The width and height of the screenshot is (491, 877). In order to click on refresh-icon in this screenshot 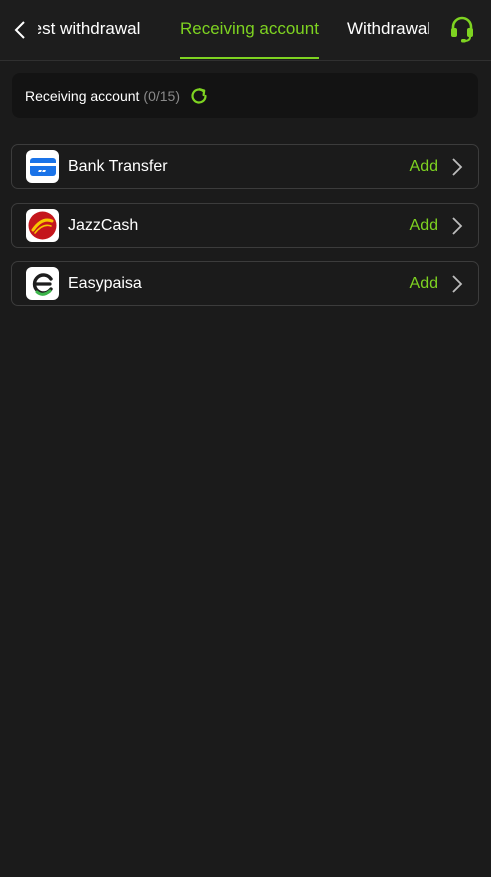, I will do `click(199, 96)`.